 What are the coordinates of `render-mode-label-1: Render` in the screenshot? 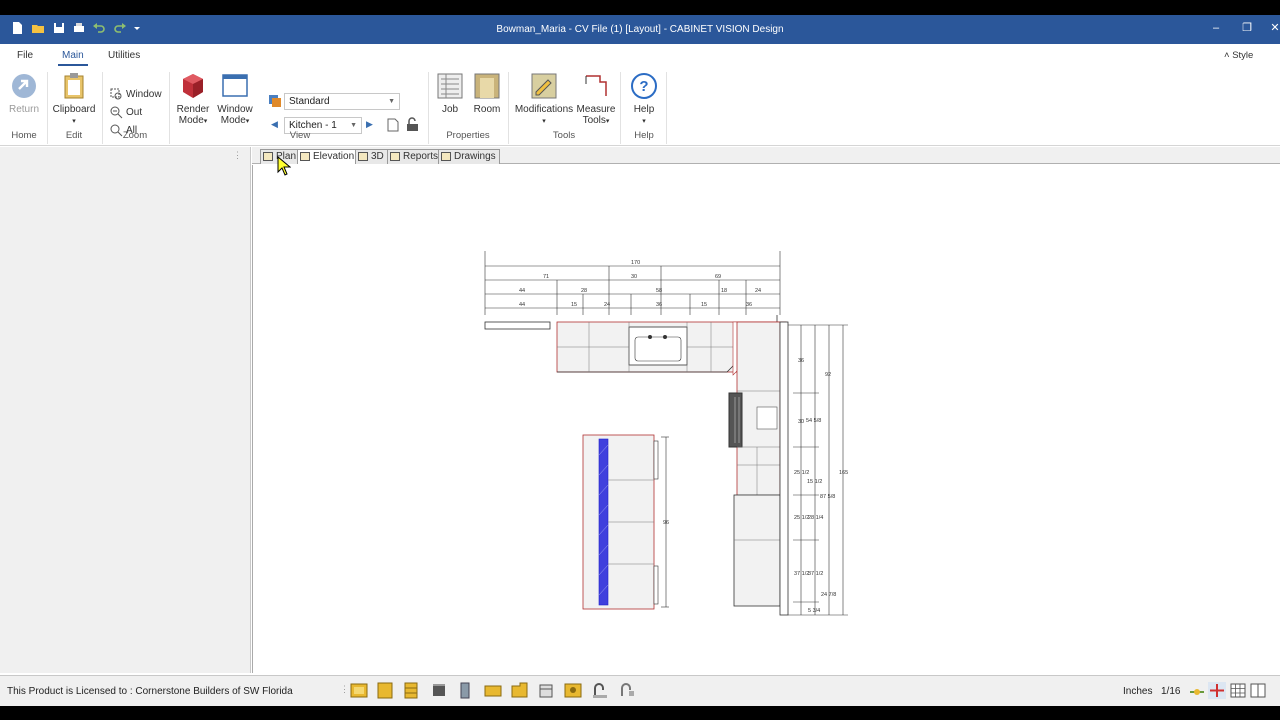 It's located at (193, 109).